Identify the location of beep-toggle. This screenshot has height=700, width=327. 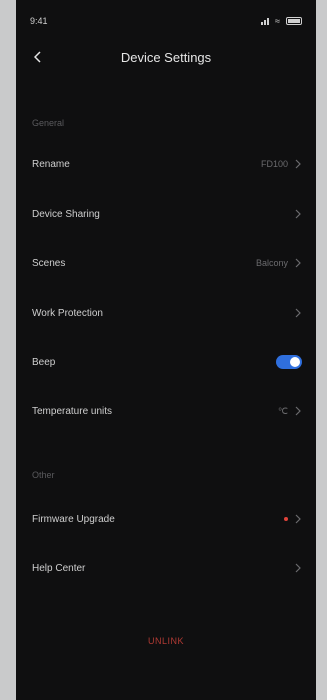
(289, 362).